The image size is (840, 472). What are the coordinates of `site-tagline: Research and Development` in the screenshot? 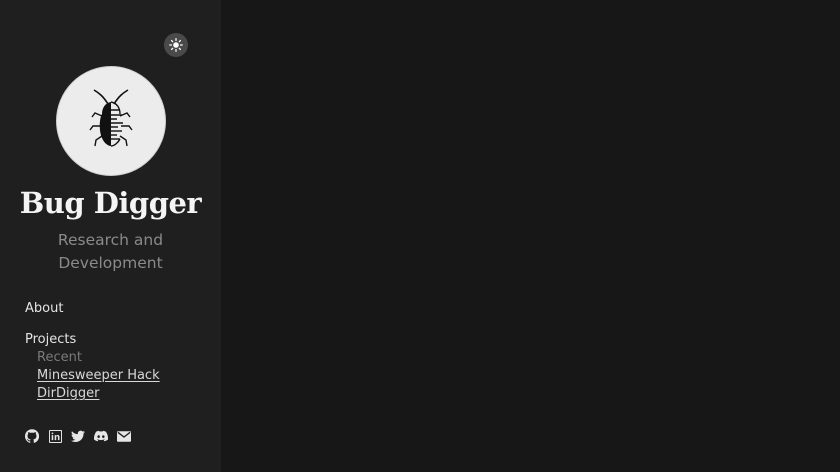 It's located at (110, 251).